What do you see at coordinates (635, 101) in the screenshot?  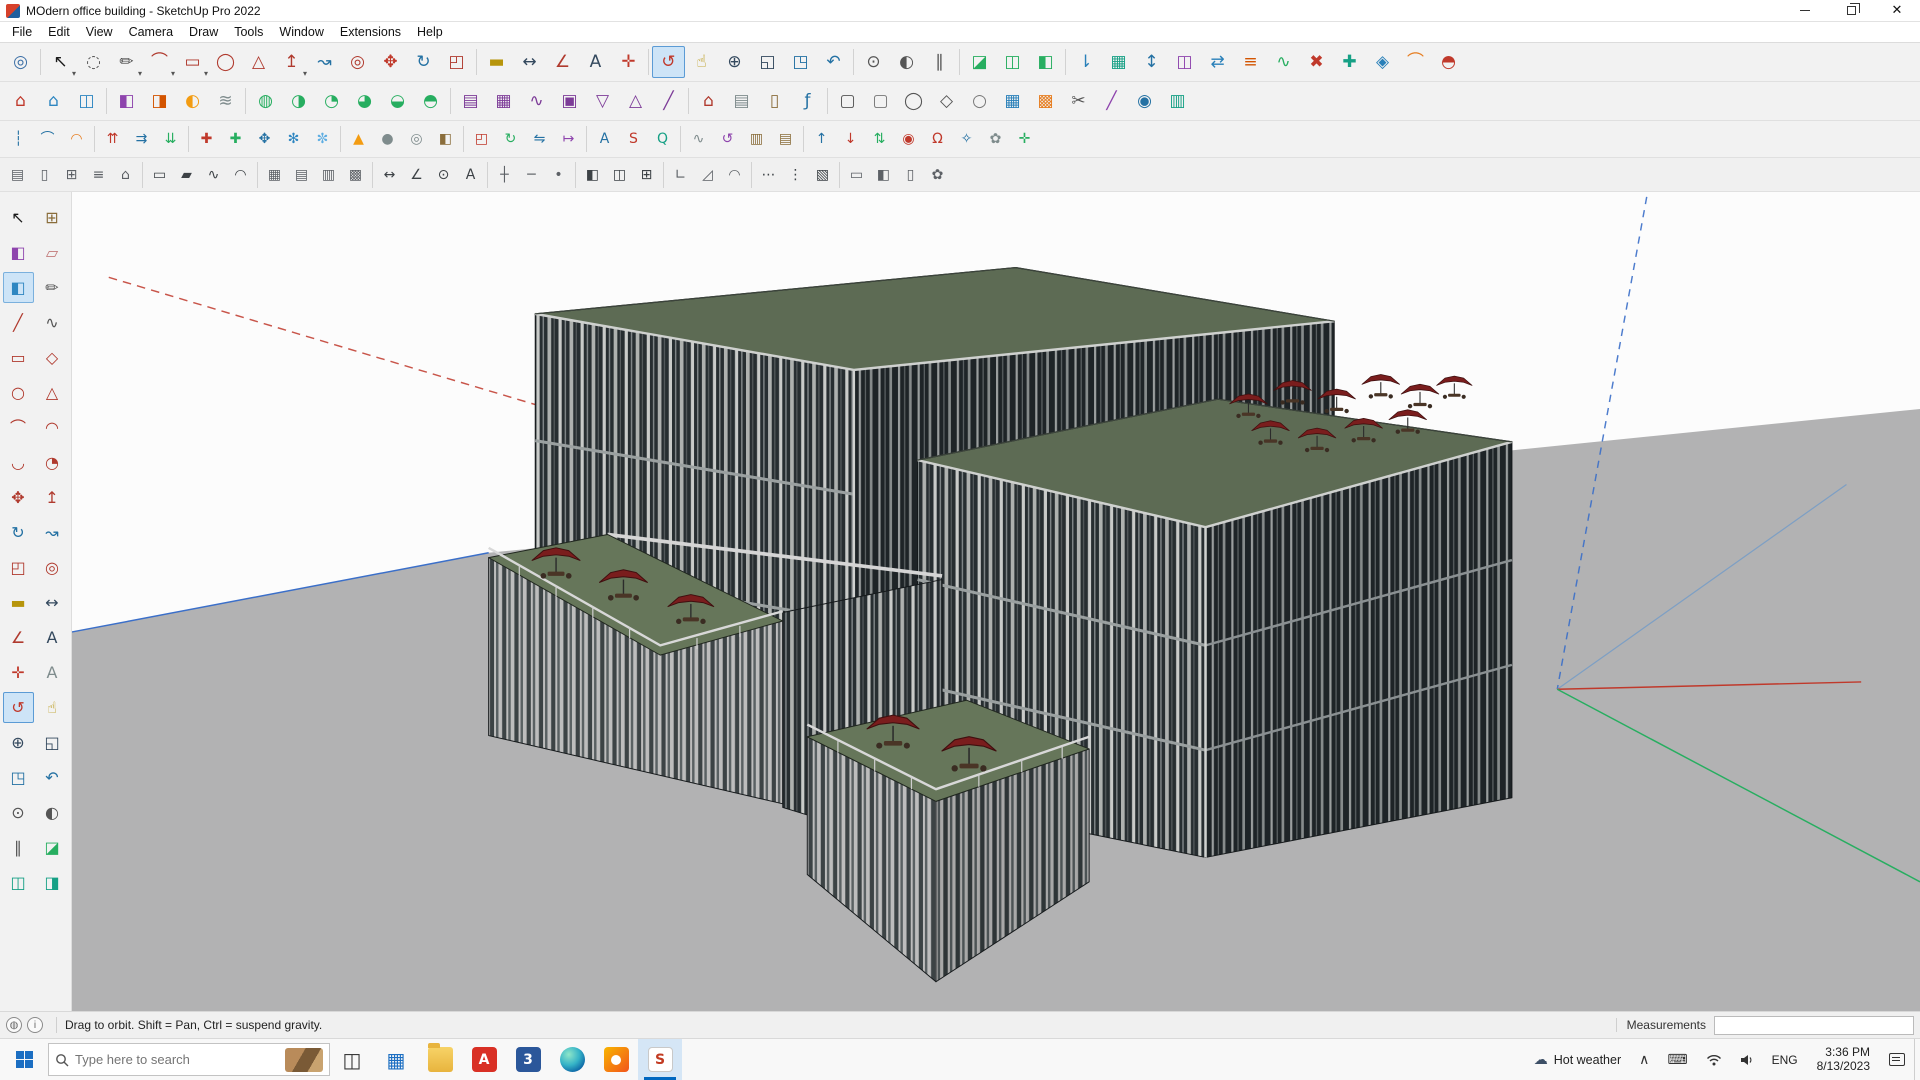 I see `sandbox-add-detail: △` at bounding box center [635, 101].